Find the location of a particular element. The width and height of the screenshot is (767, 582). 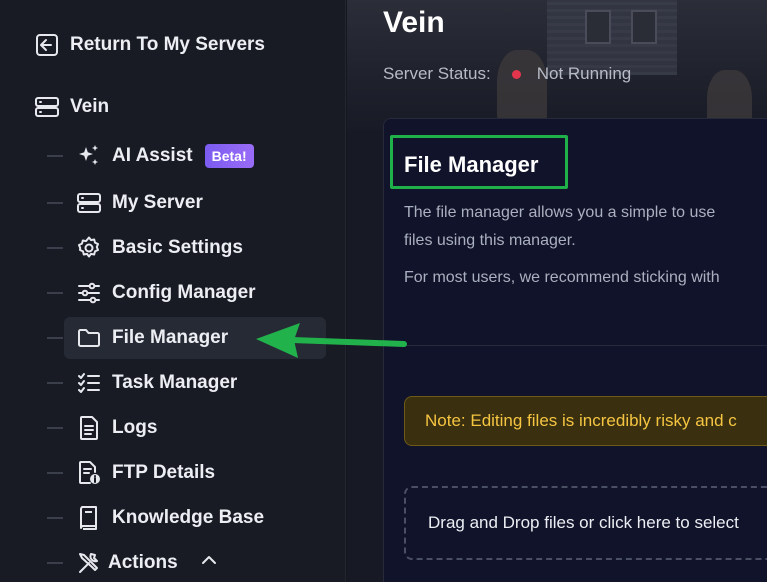

folder-icon is located at coordinates (89, 338).